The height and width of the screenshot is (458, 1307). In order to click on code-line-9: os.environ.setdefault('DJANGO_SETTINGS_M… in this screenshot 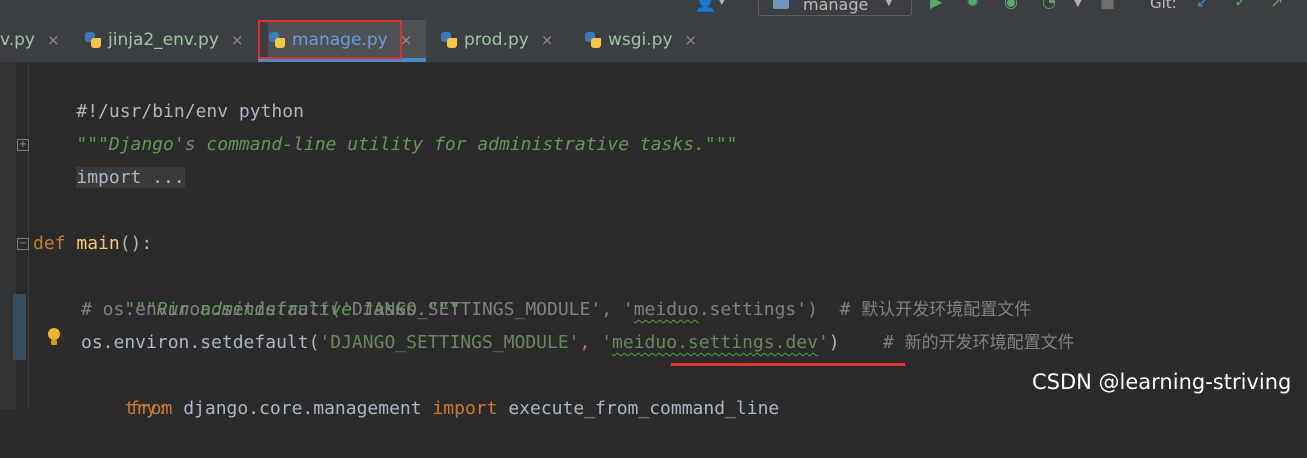, I will do `click(578, 342)`.